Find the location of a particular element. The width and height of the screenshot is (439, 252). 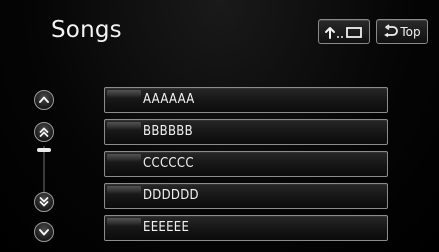

fast-up-button is located at coordinates (44, 132).